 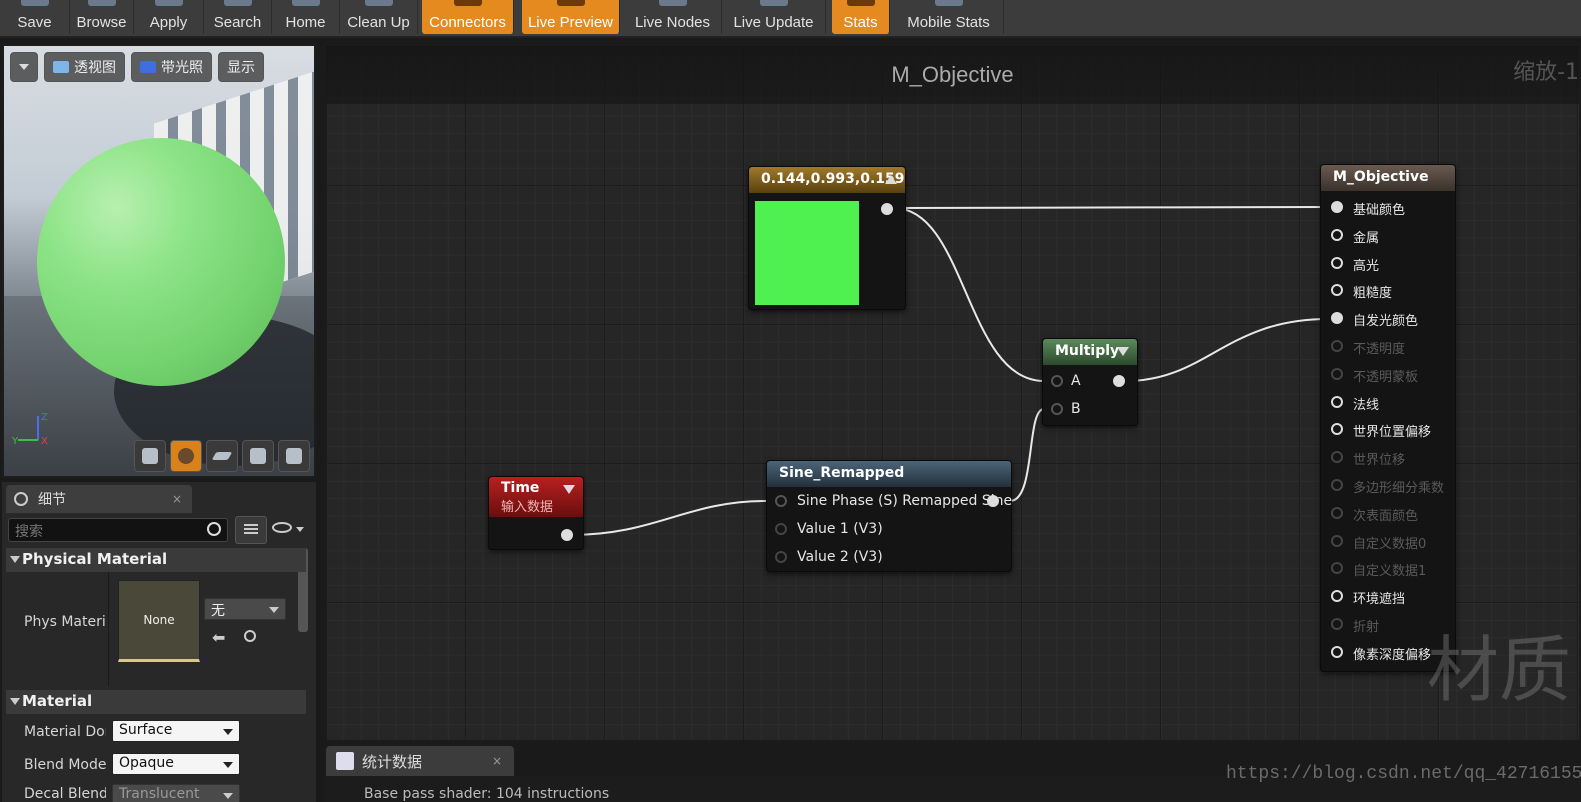 What do you see at coordinates (345, 761) in the screenshot?
I see `stats-tab-icon` at bounding box center [345, 761].